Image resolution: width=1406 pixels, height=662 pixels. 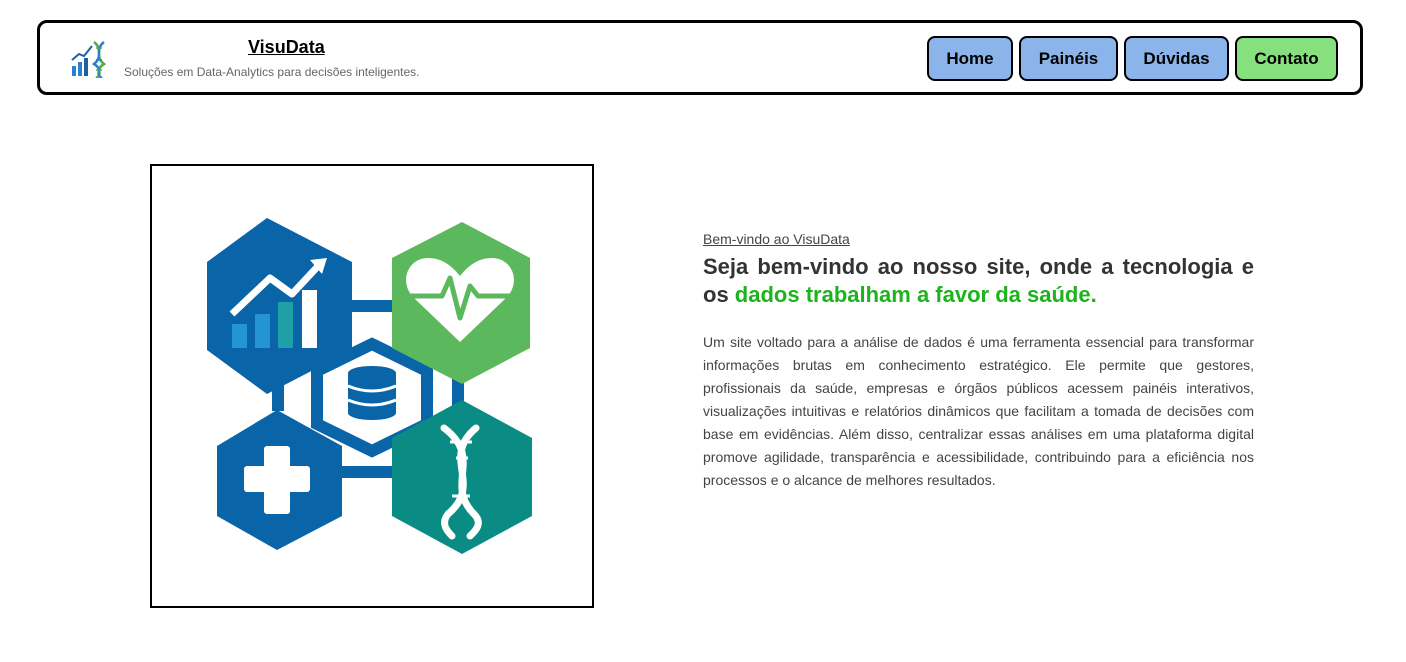 I want to click on site-title: VisuData, so click(x=286, y=47).